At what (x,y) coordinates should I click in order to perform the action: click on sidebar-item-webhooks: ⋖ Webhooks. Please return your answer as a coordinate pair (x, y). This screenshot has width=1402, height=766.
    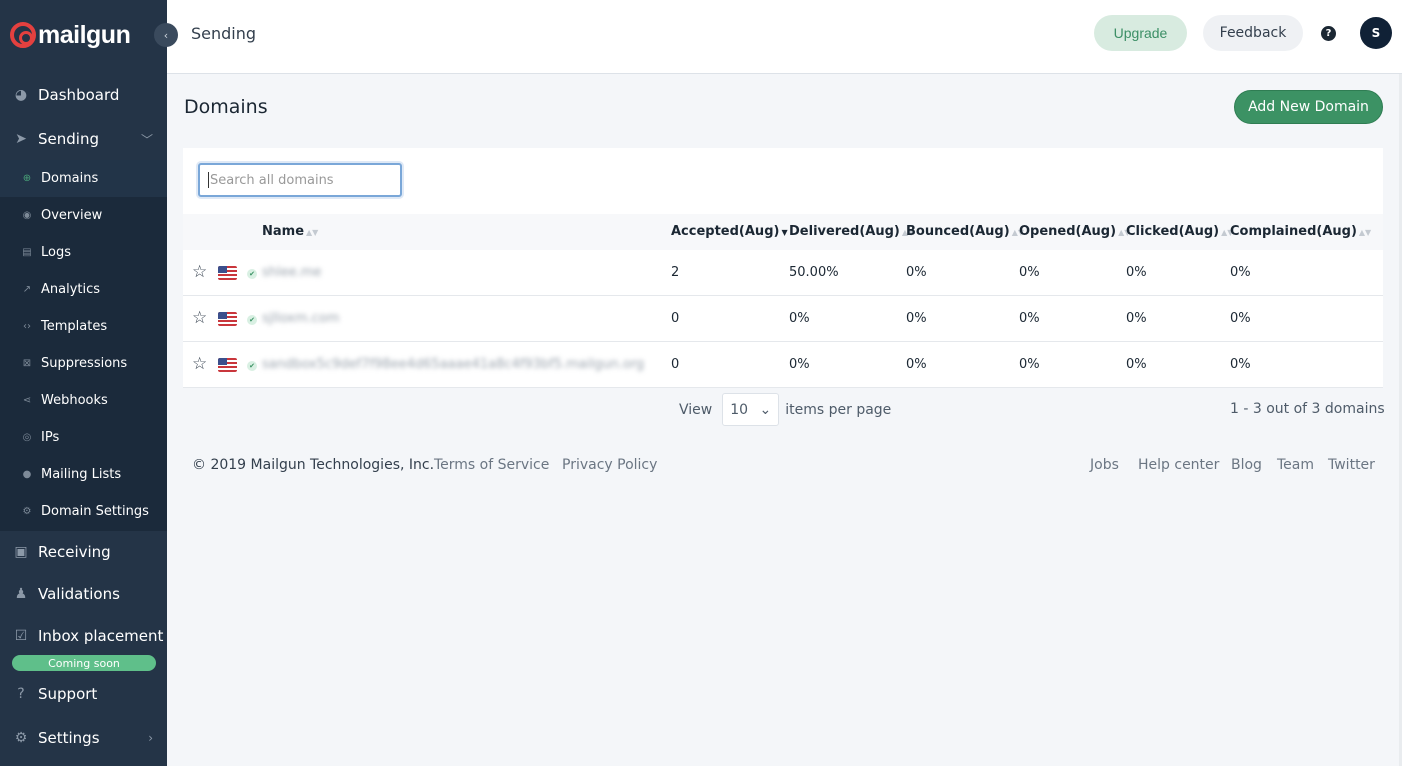
    Looking at the image, I should click on (83, 400).